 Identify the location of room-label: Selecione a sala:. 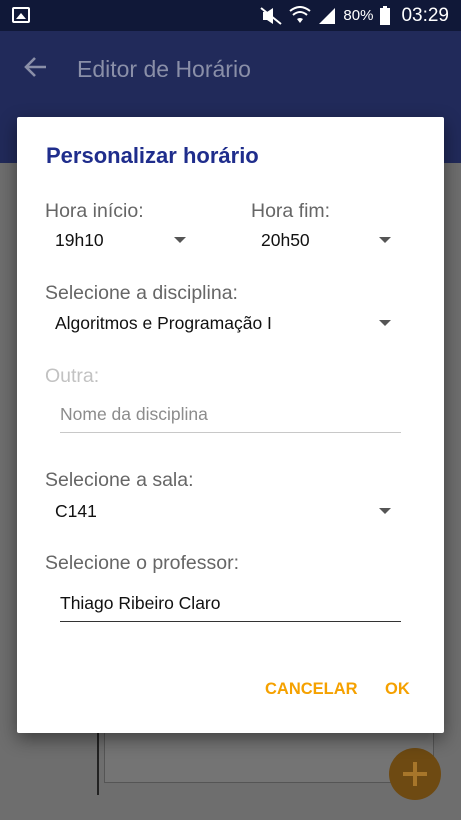
(119, 480).